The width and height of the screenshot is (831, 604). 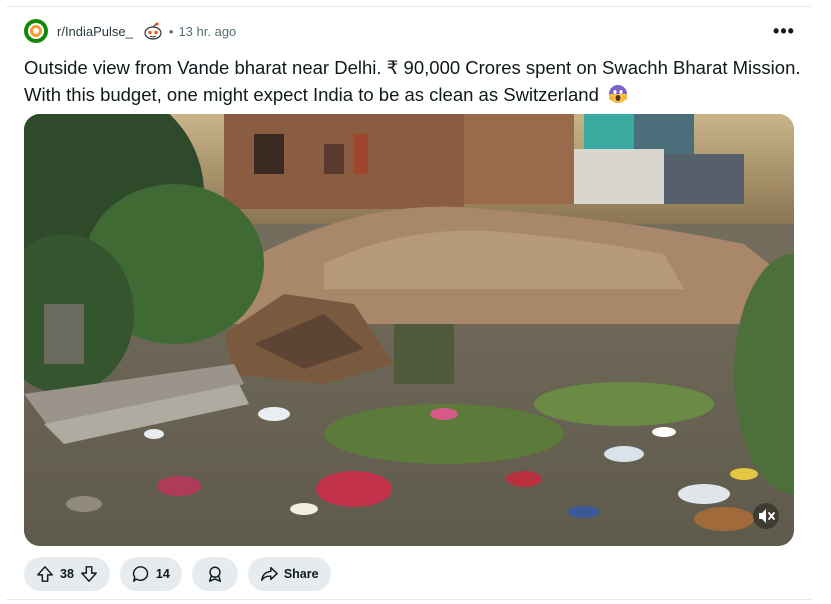 What do you see at coordinates (36, 31) in the screenshot?
I see `subreddit-avatar` at bounding box center [36, 31].